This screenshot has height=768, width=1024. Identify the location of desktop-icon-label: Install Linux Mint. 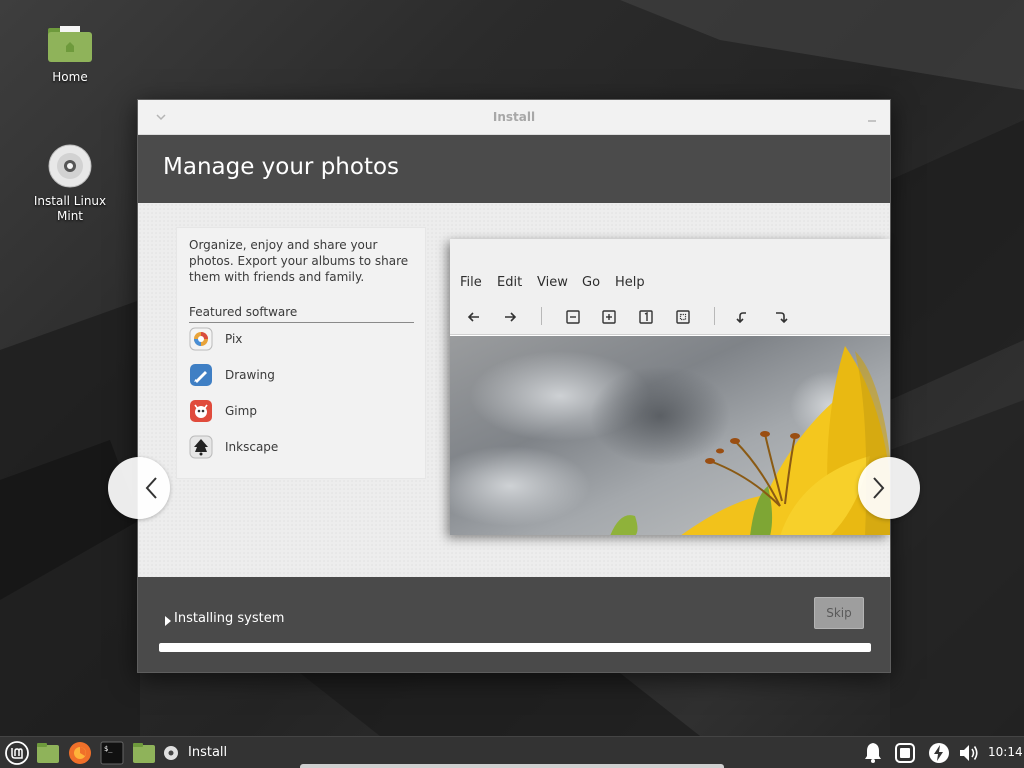
(70, 208).